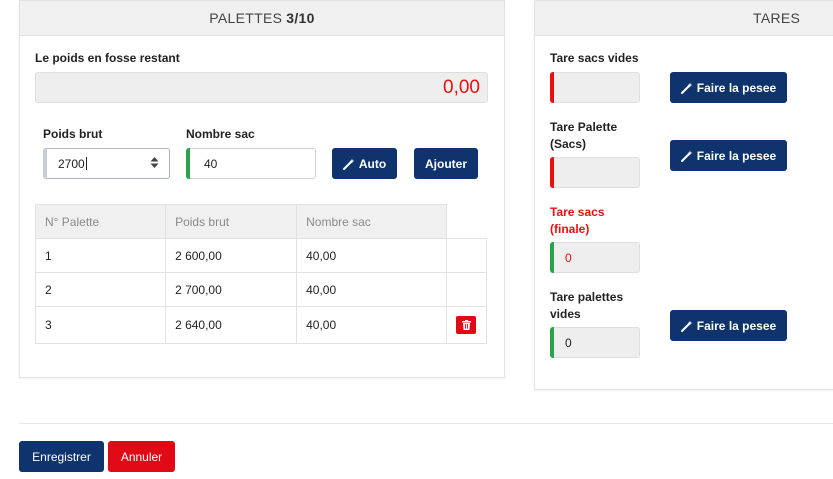 Image resolution: width=833 pixels, height=479 pixels. Describe the element at coordinates (100, 255) in the screenshot. I see `cell-palette-number: 1` at that location.